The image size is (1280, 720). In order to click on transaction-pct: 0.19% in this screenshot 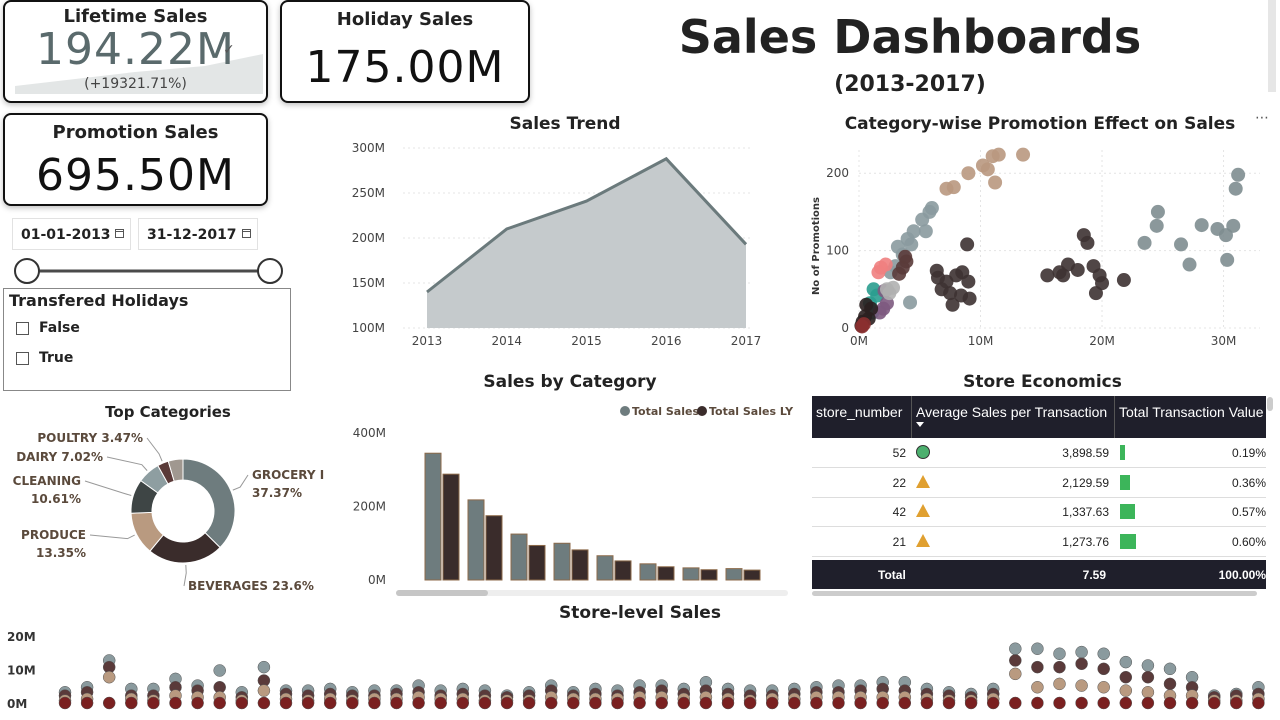, I will do `click(1248, 453)`.